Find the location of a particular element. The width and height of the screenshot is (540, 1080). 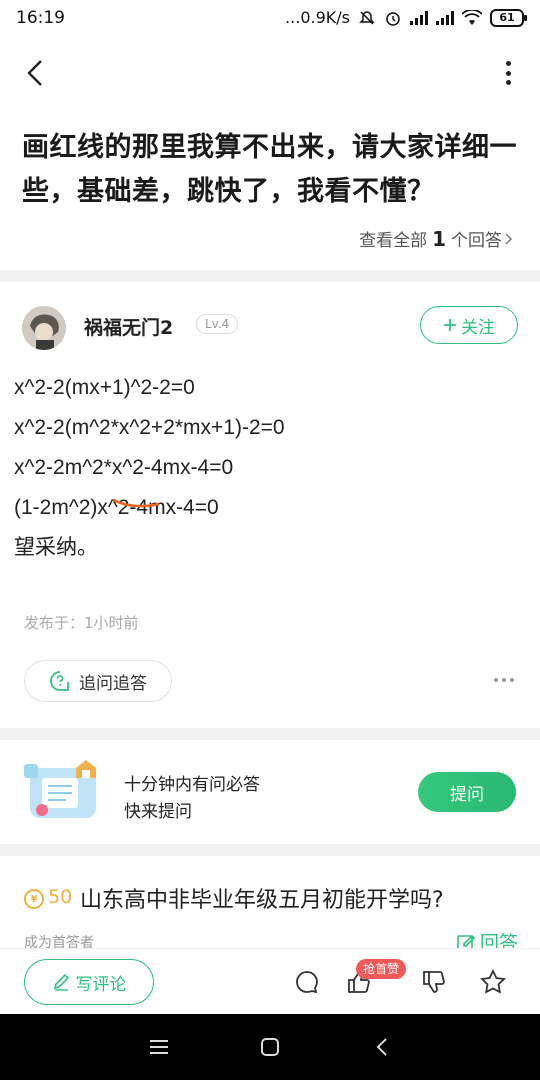

publish-time: 发布于：1小时前 is located at coordinates (81, 623).